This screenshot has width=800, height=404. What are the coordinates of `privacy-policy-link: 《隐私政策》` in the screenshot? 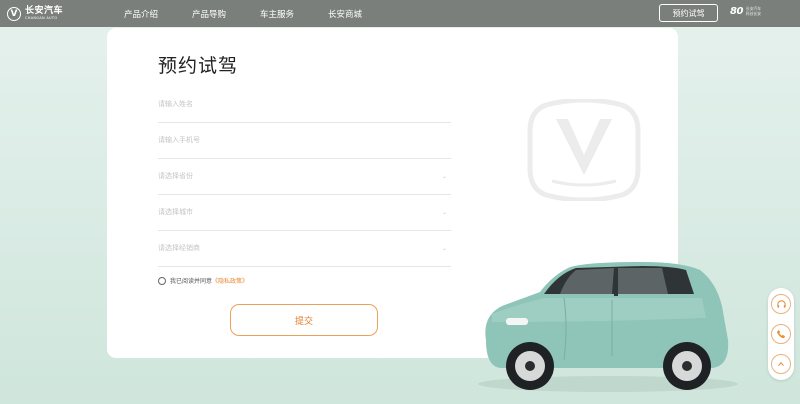 It's located at (230, 280).